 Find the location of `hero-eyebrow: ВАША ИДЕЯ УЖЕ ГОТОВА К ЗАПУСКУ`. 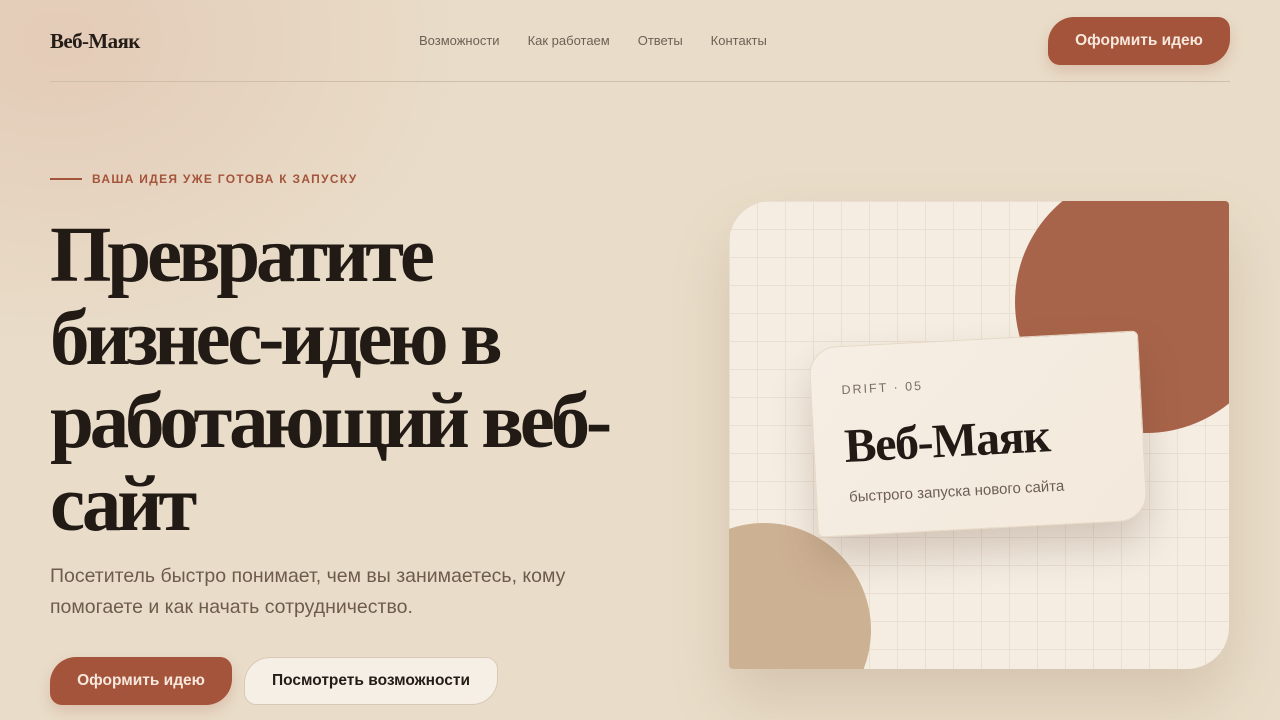

hero-eyebrow: ВАША ИДЕЯ УЖЕ ГОТОВА К ЗАПУСКУ is located at coordinates (204, 179).